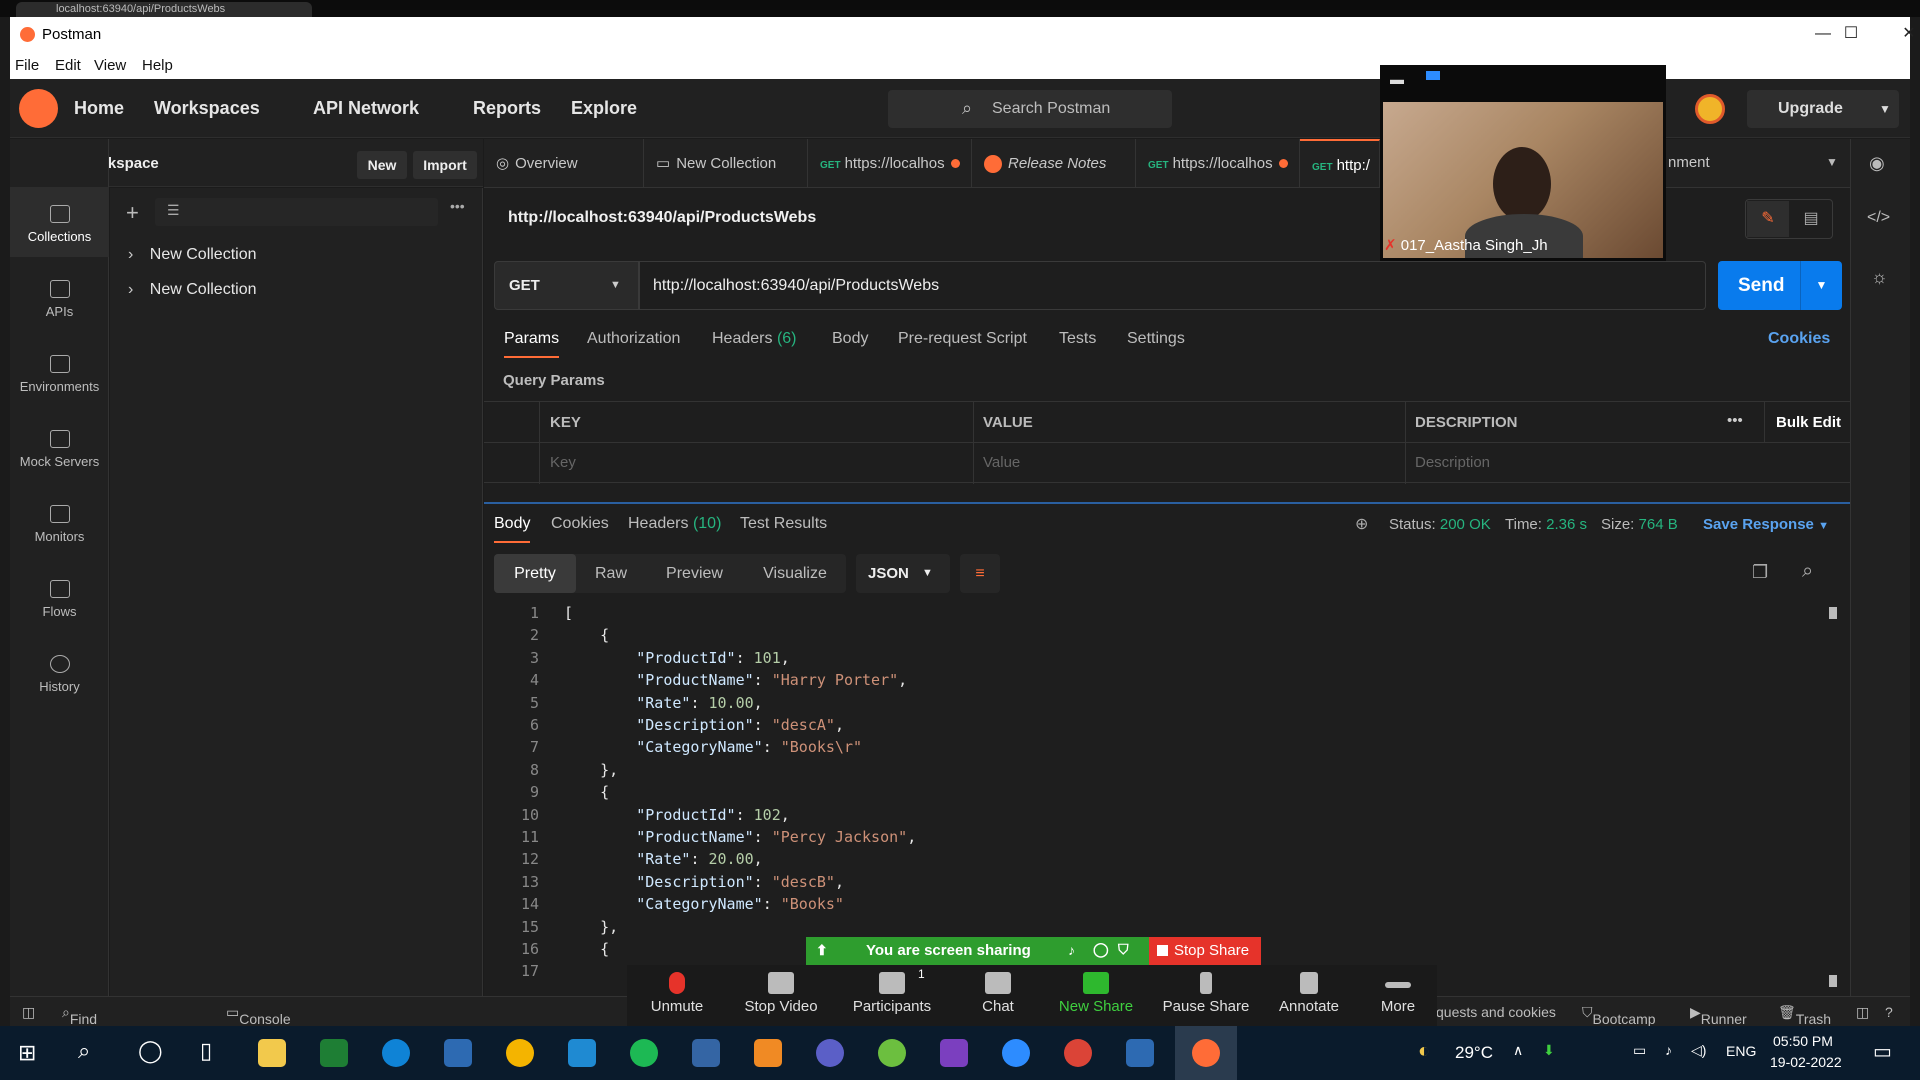  What do you see at coordinates (1718, 1015) in the screenshot?
I see `runner-button: ▶ Runner` at bounding box center [1718, 1015].